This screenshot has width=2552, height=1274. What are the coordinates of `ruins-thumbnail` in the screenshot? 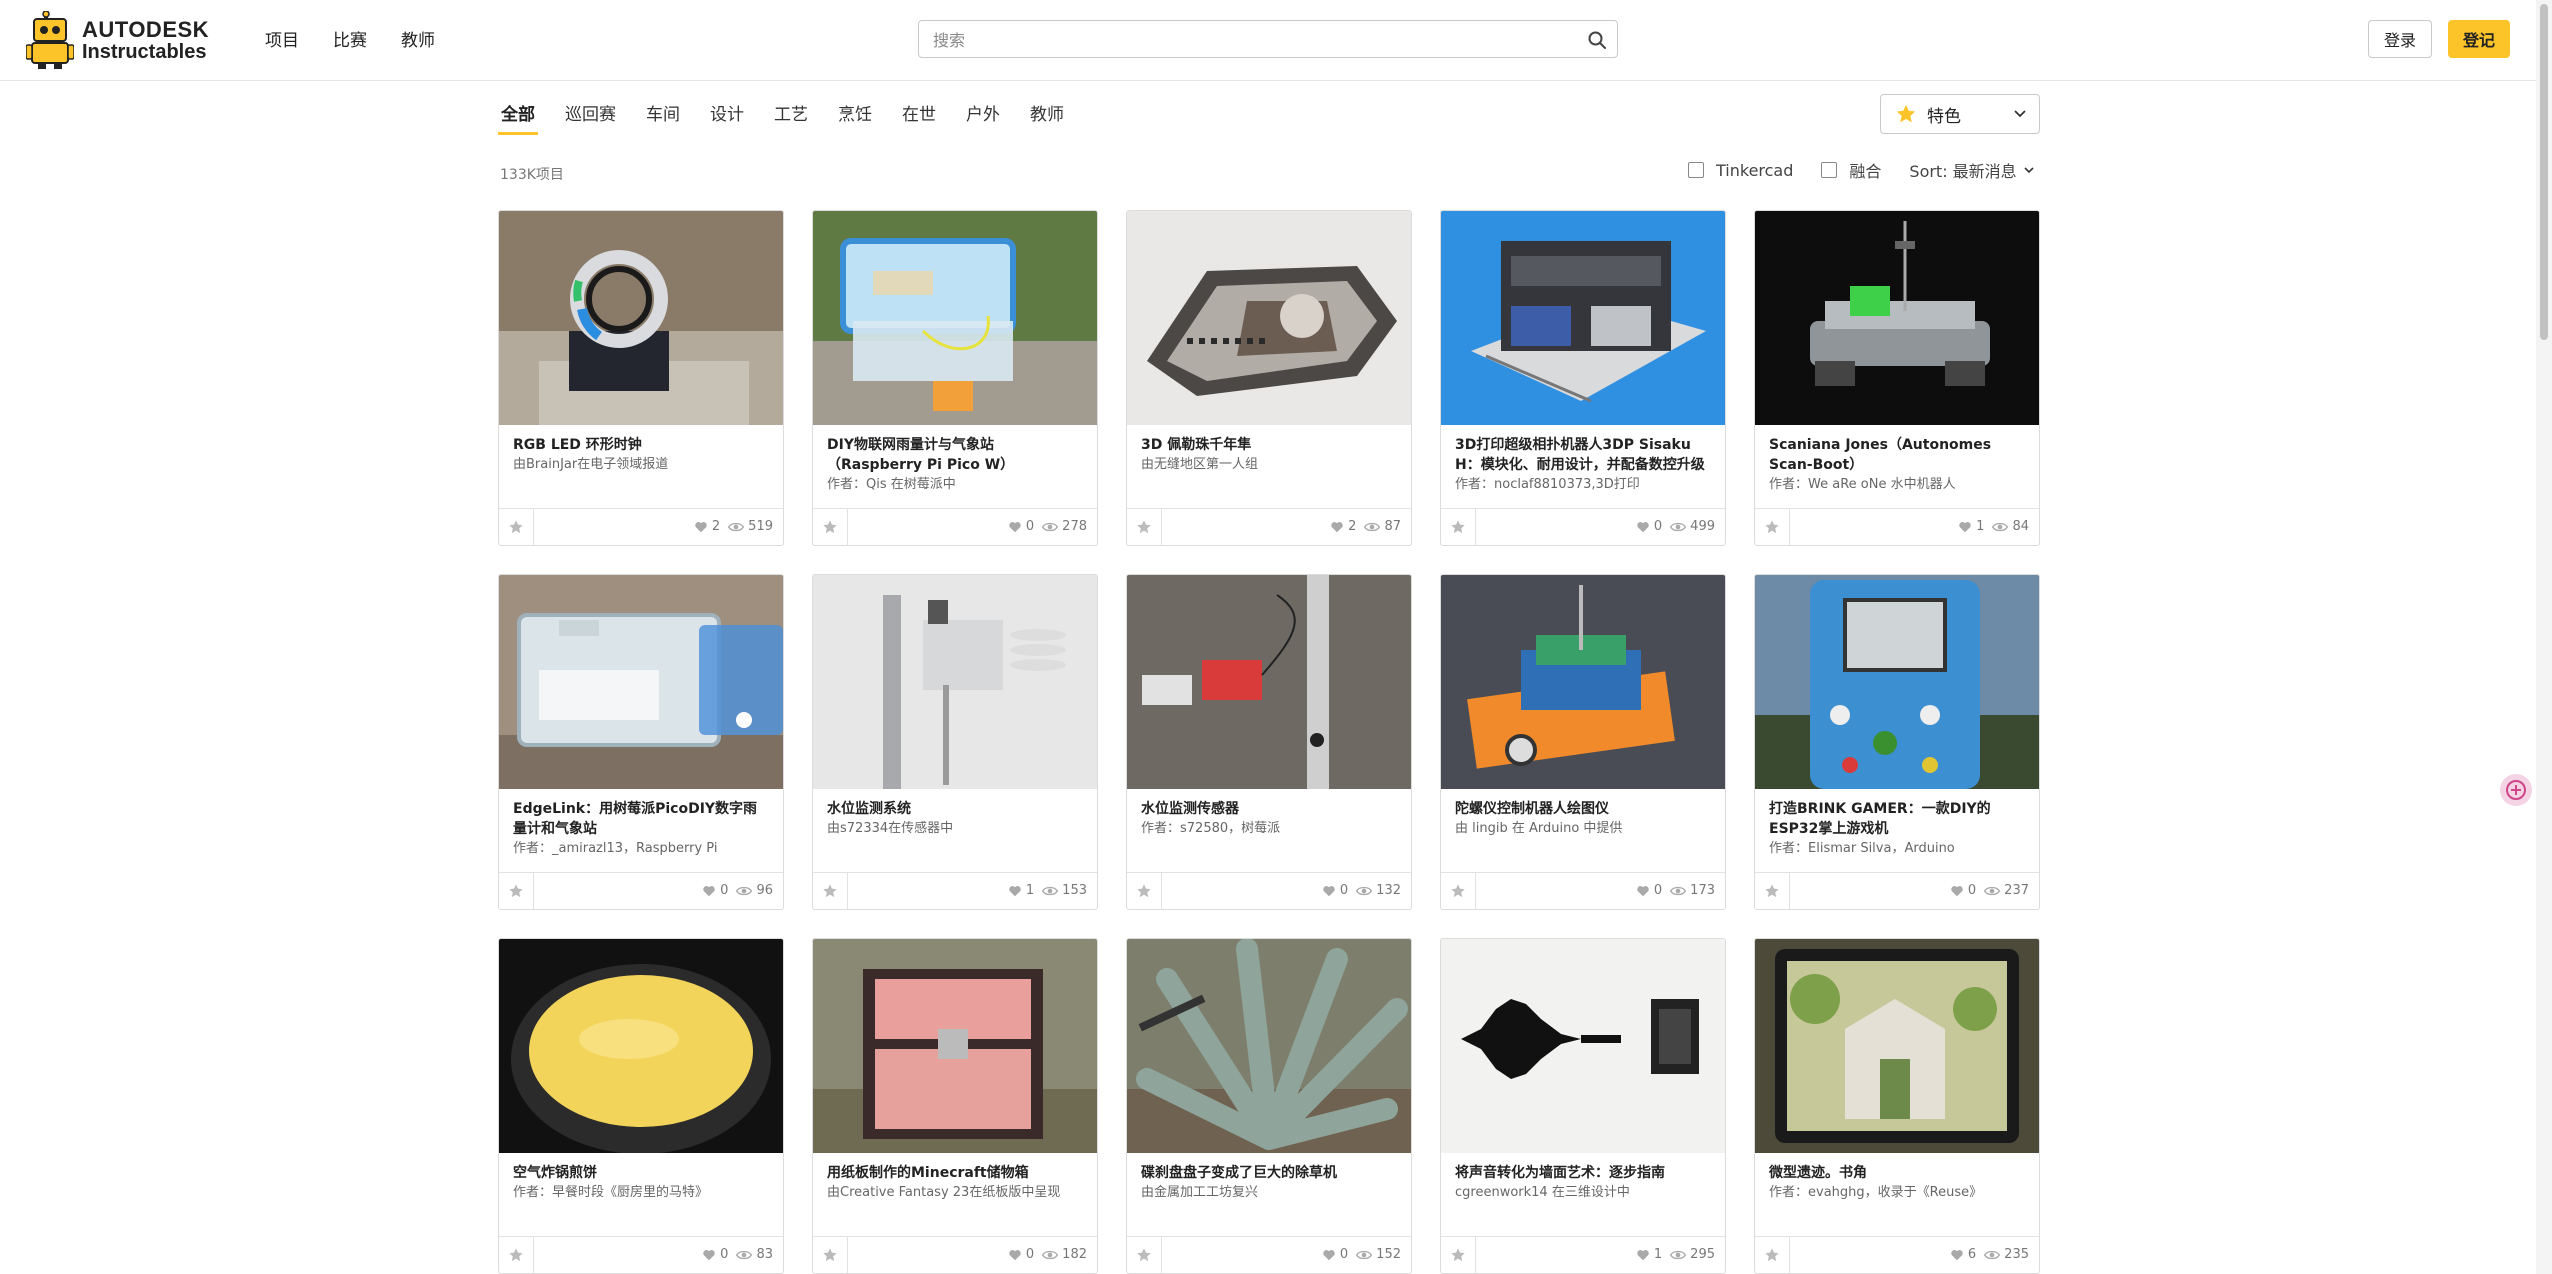 It's located at (1897, 1046).